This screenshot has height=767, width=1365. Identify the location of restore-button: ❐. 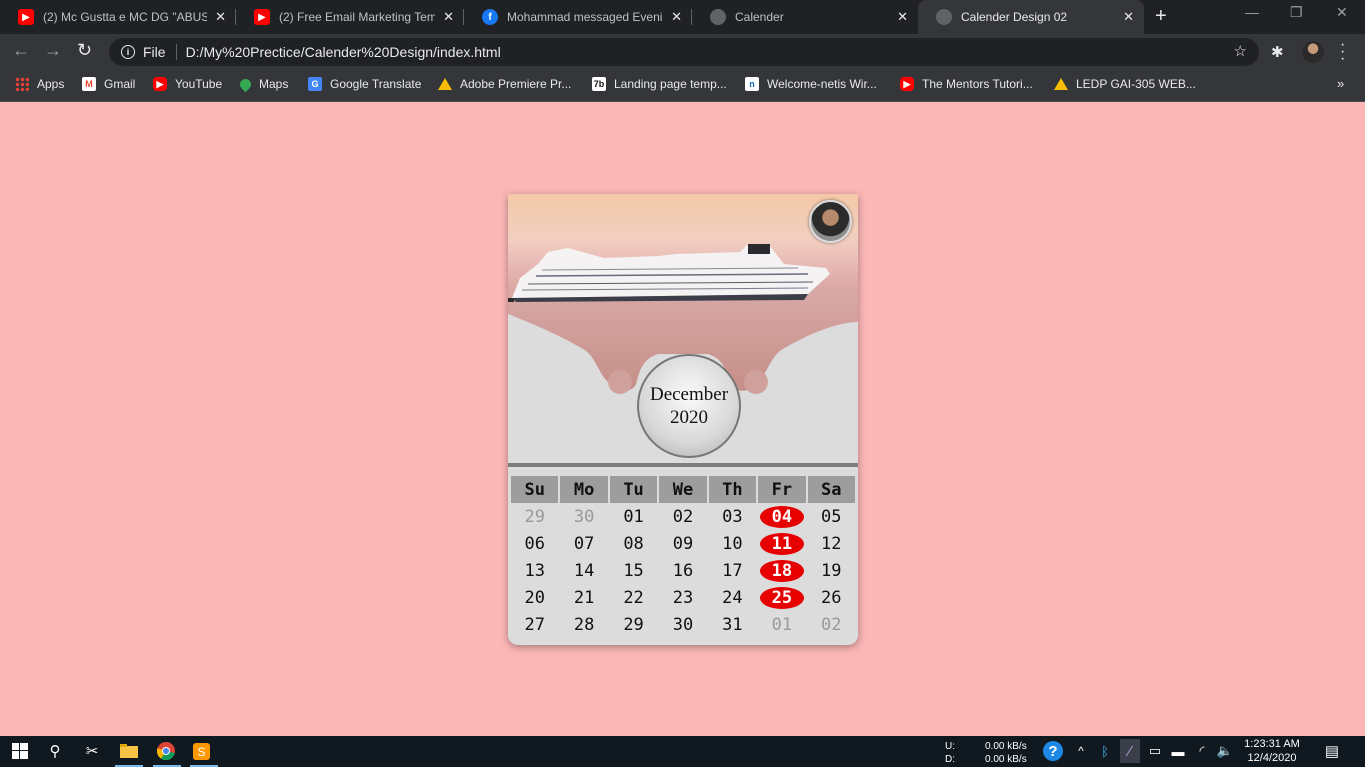
(1296, 12).